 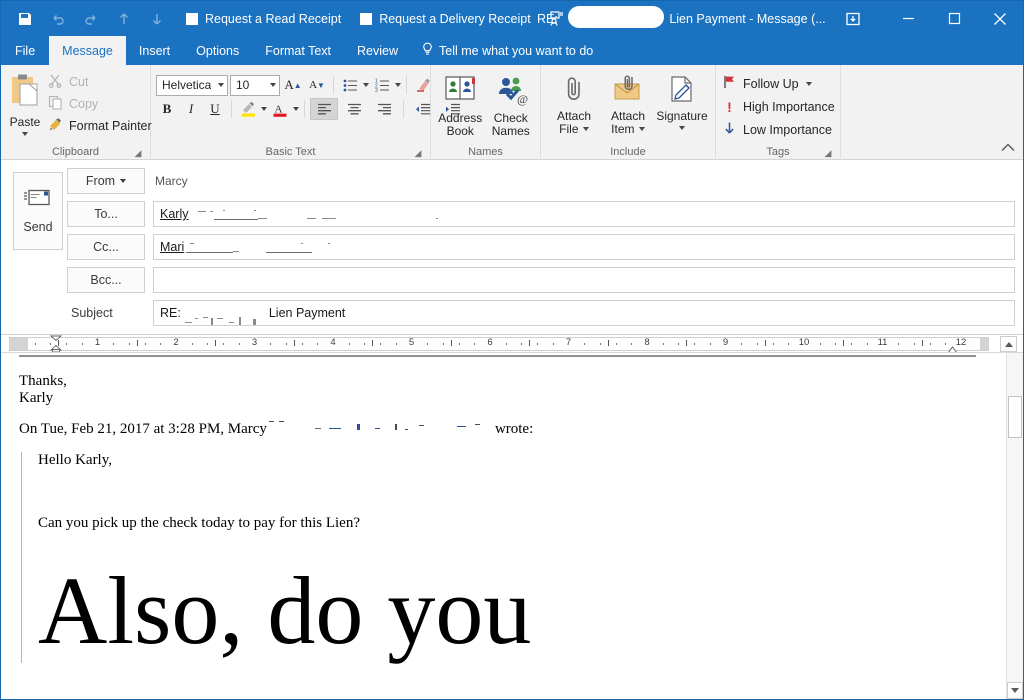 What do you see at coordinates (273, 85) in the screenshot?
I see `font-size-dropdown-icon` at bounding box center [273, 85].